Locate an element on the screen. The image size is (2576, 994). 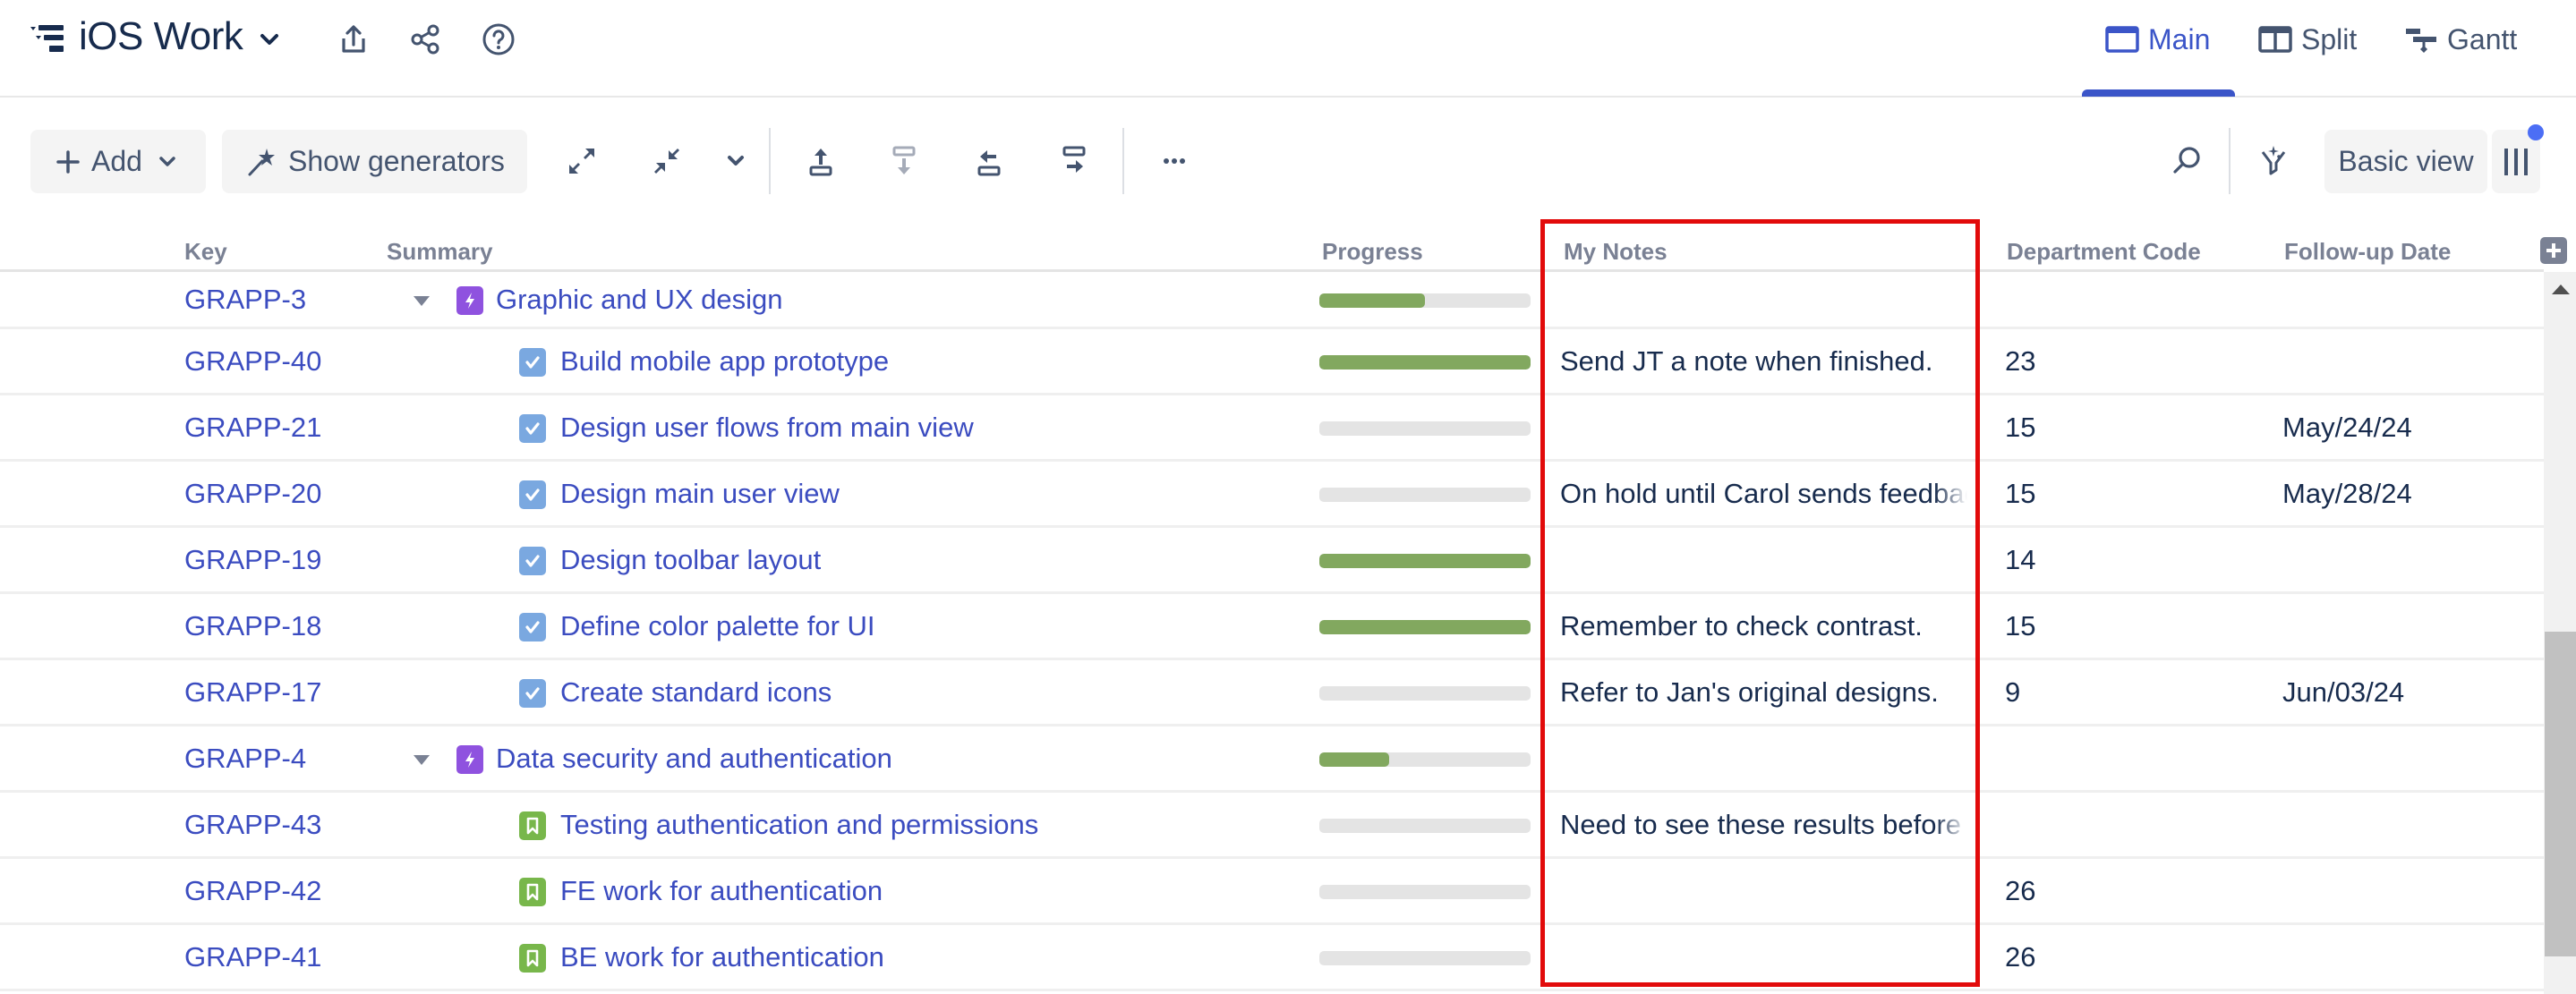
issue-summary-link: Design toolbar layout is located at coordinates (690, 559).